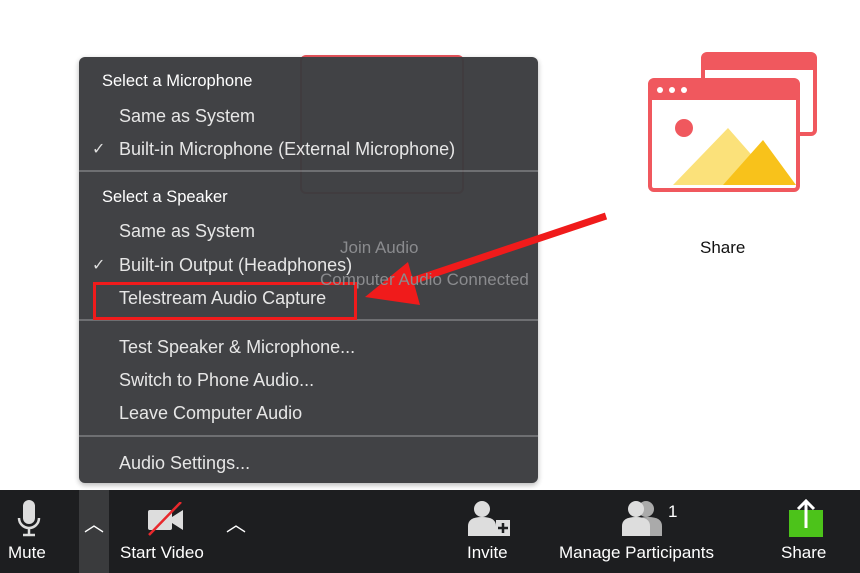 The image size is (860, 573). What do you see at coordinates (643, 518) in the screenshot?
I see `participants-icon` at bounding box center [643, 518].